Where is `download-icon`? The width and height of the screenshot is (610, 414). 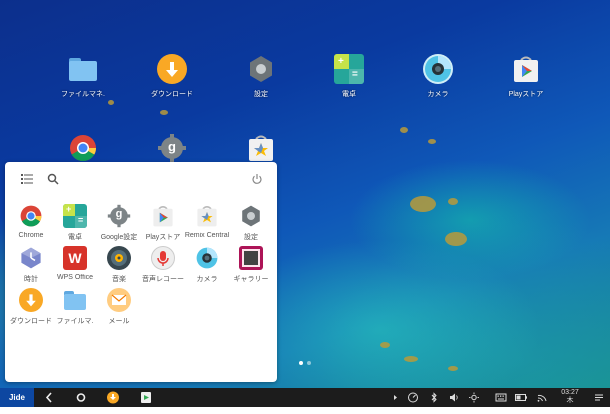
download-icon is located at coordinates (31, 300).